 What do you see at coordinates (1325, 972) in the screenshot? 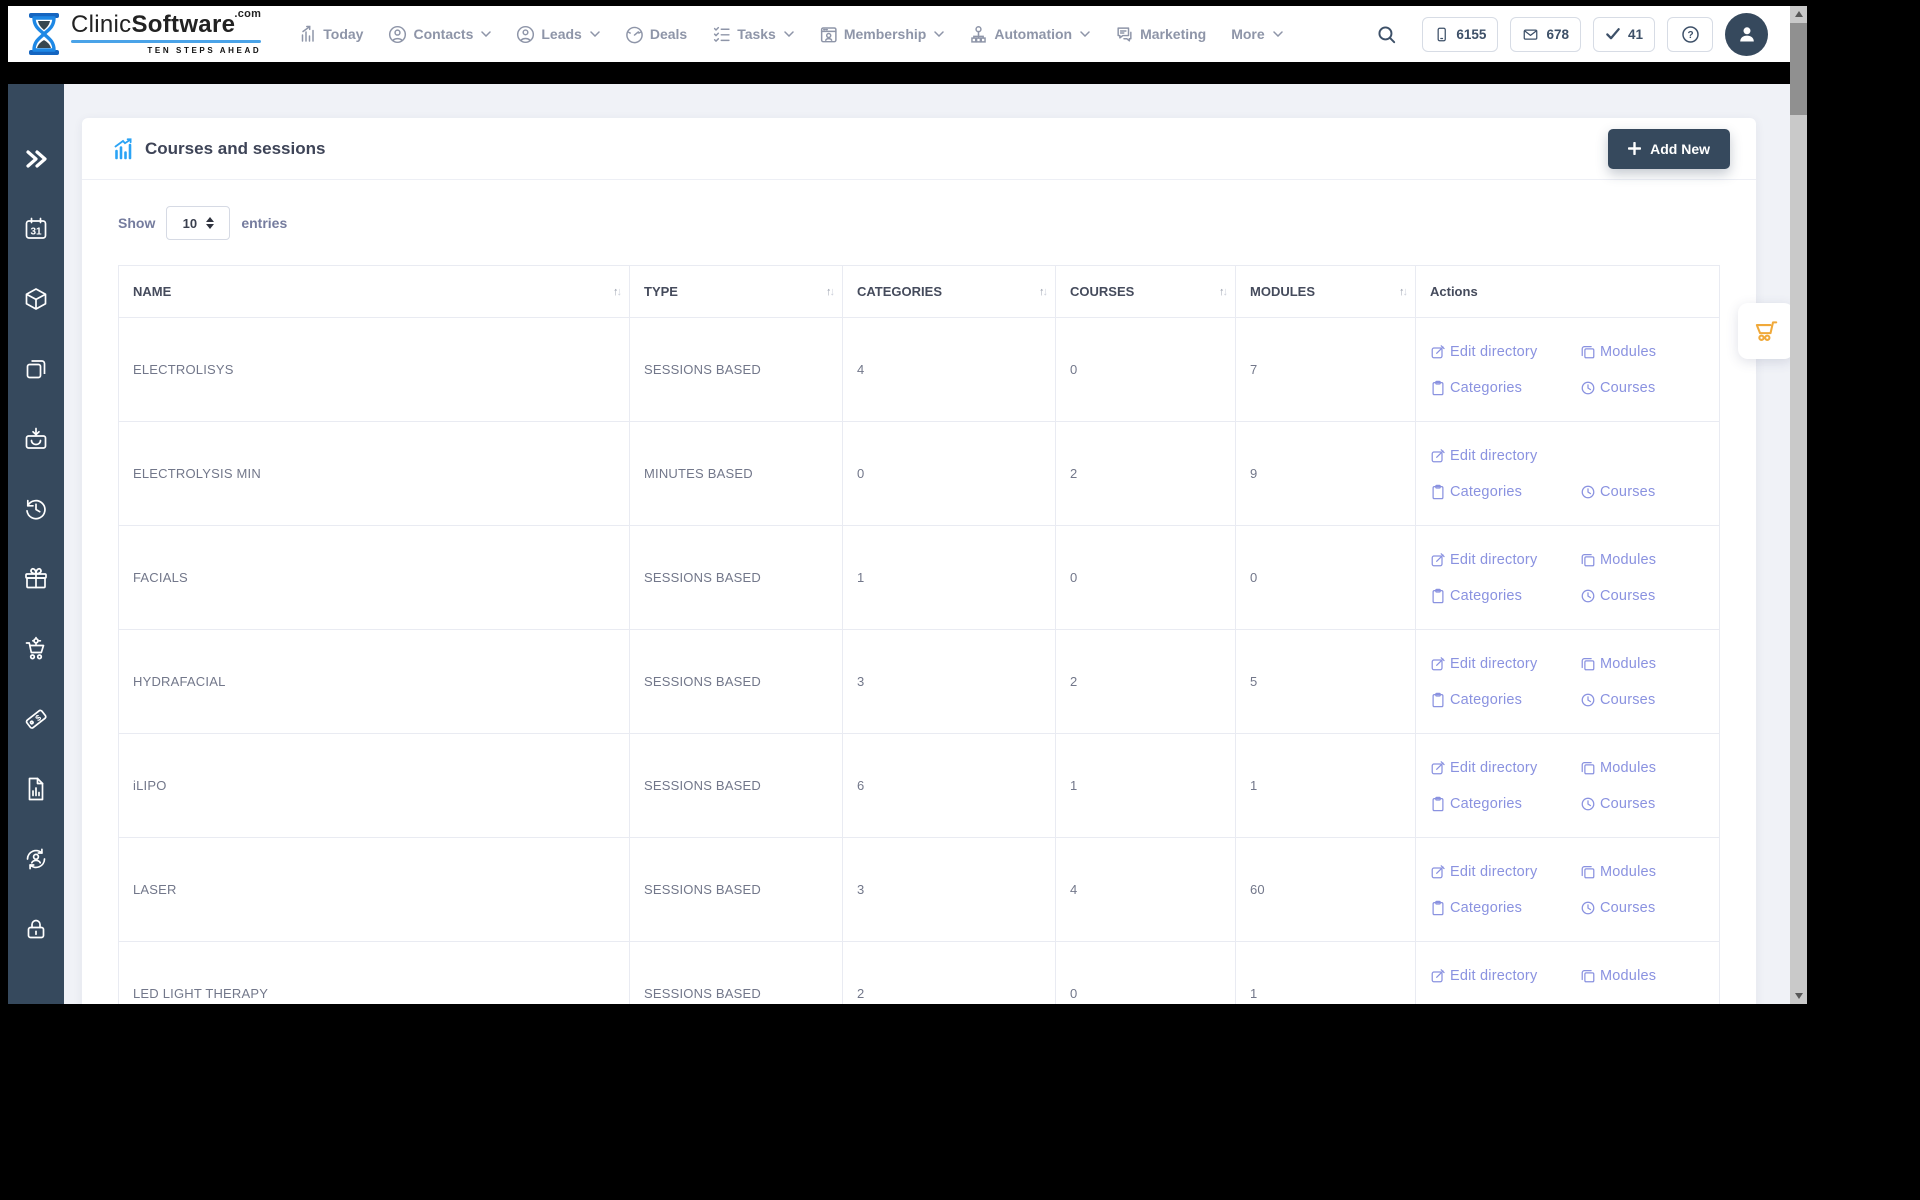
I see `modules-cell: 1` at bounding box center [1325, 972].